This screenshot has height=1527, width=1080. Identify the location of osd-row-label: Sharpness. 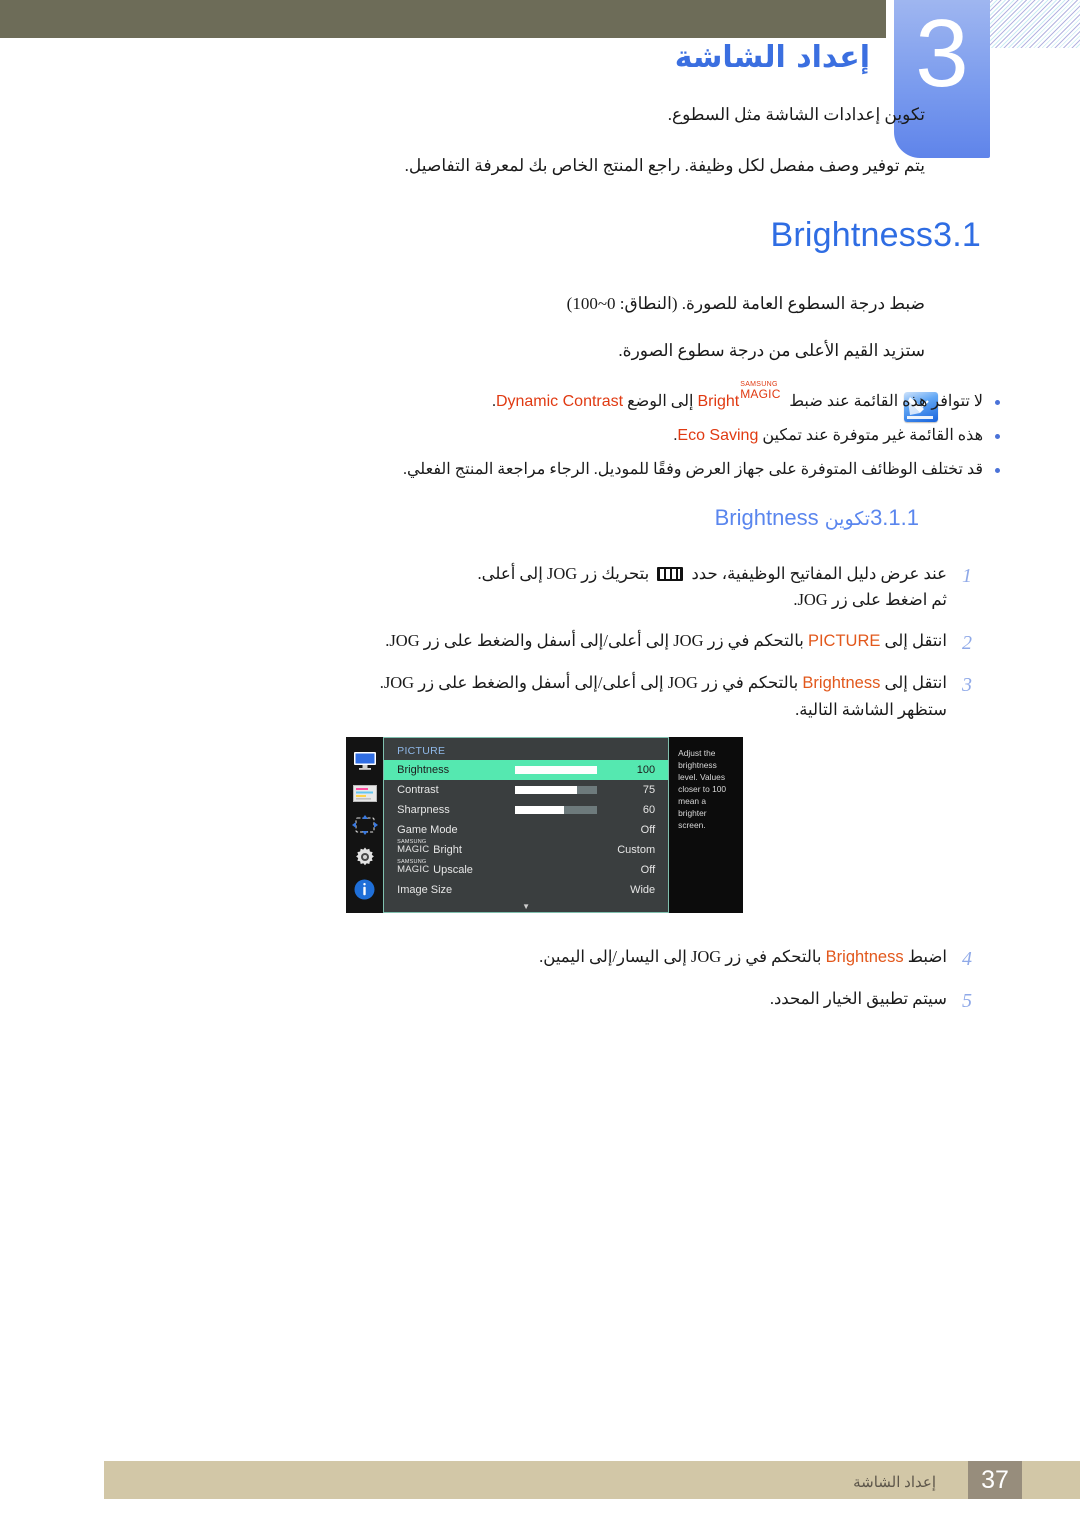
(423, 810).